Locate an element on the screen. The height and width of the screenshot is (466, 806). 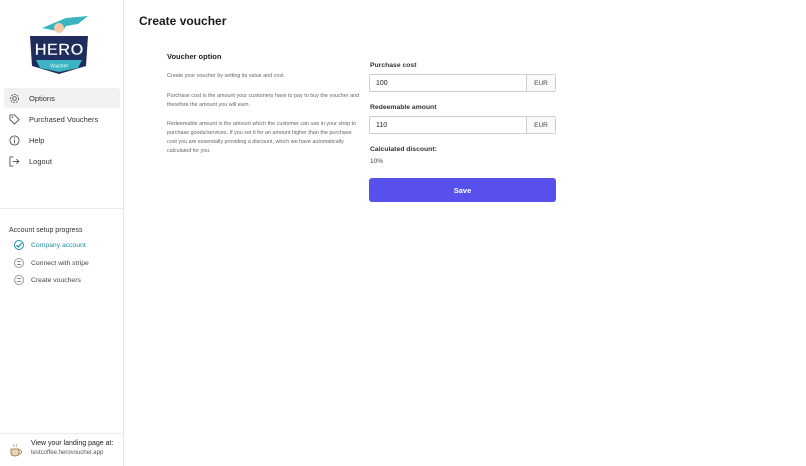
progress-step-create-vouchers: Create vouchers is located at coordinates (47, 280).